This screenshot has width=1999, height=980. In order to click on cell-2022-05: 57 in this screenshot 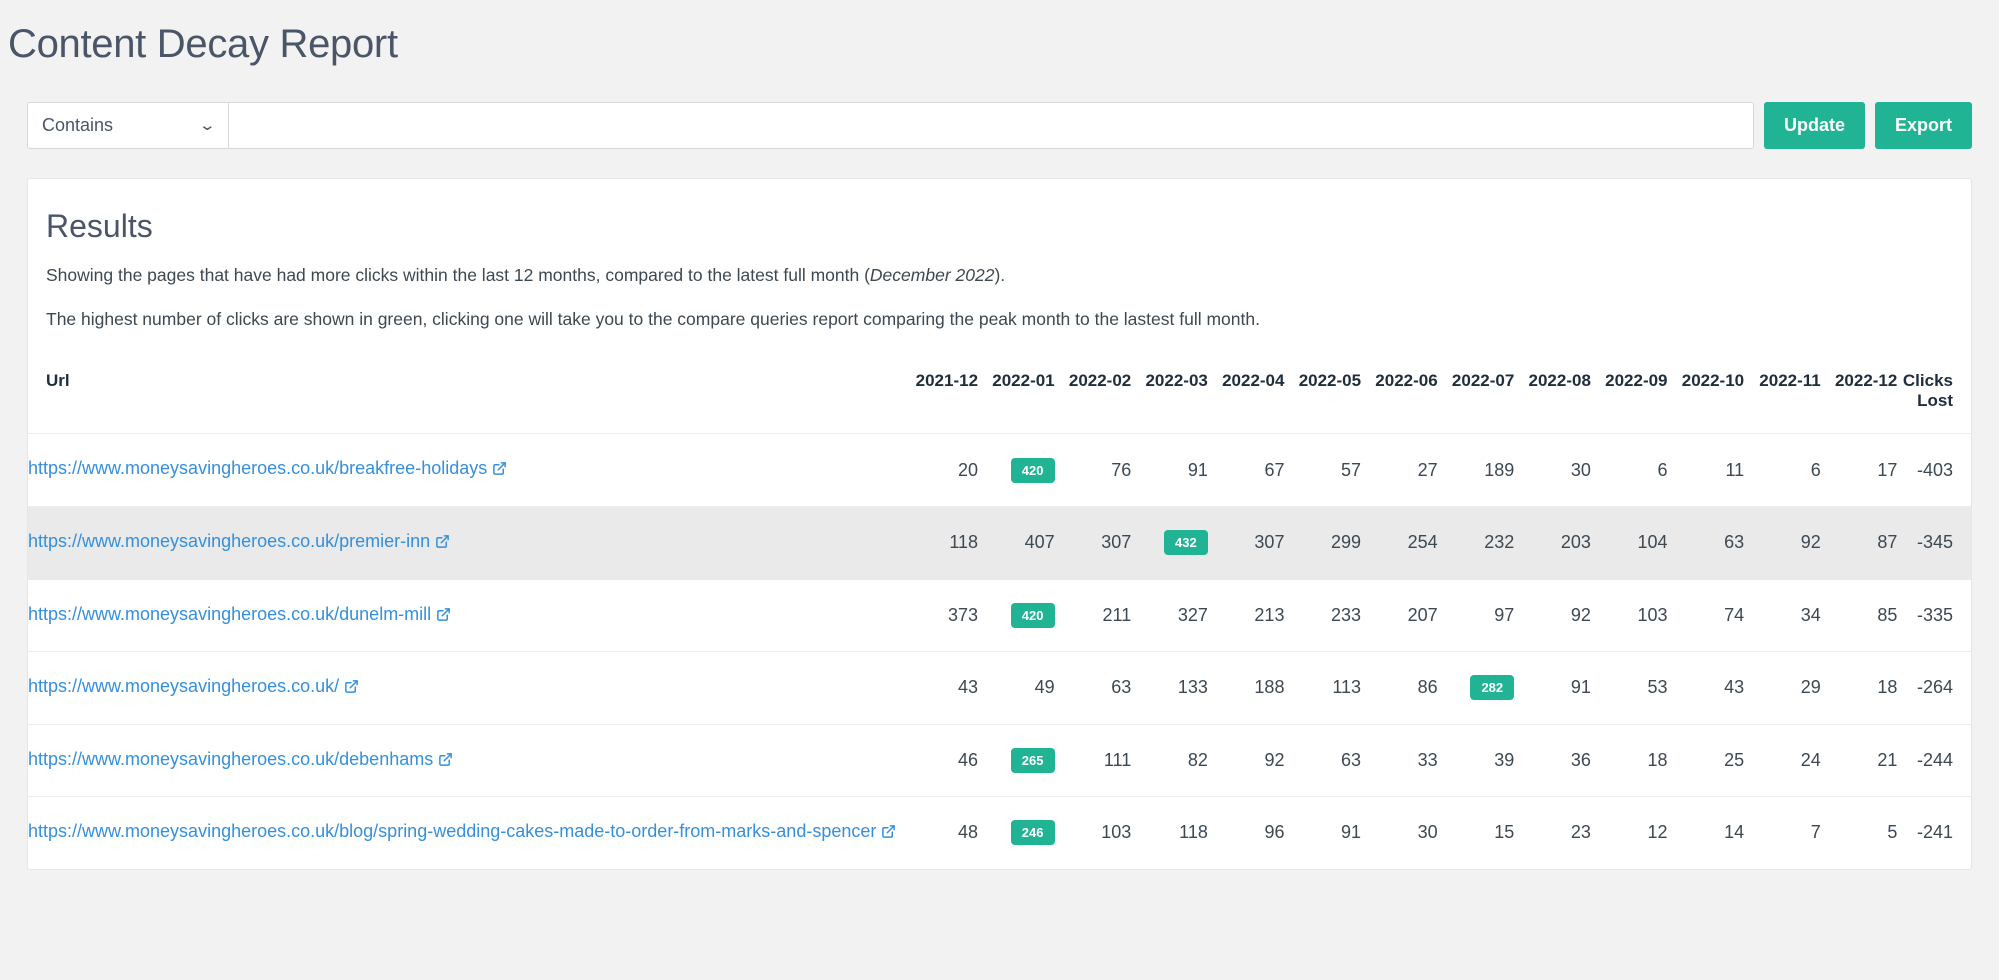, I will do `click(1323, 470)`.